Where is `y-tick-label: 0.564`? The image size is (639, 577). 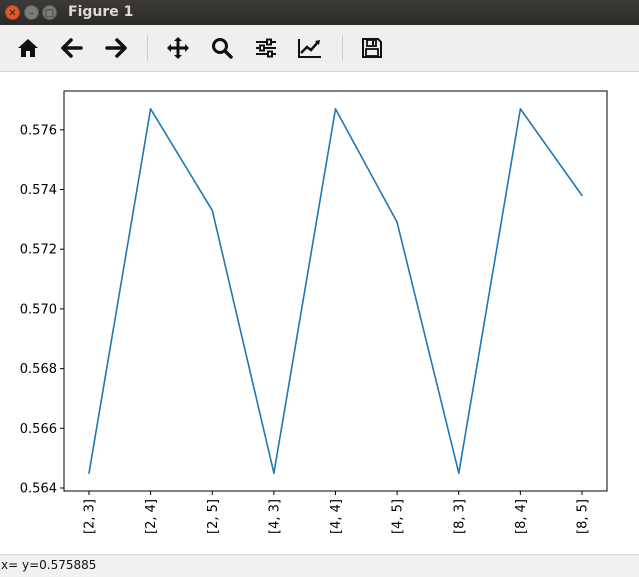
y-tick-label: 0.564 is located at coordinates (38, 489).